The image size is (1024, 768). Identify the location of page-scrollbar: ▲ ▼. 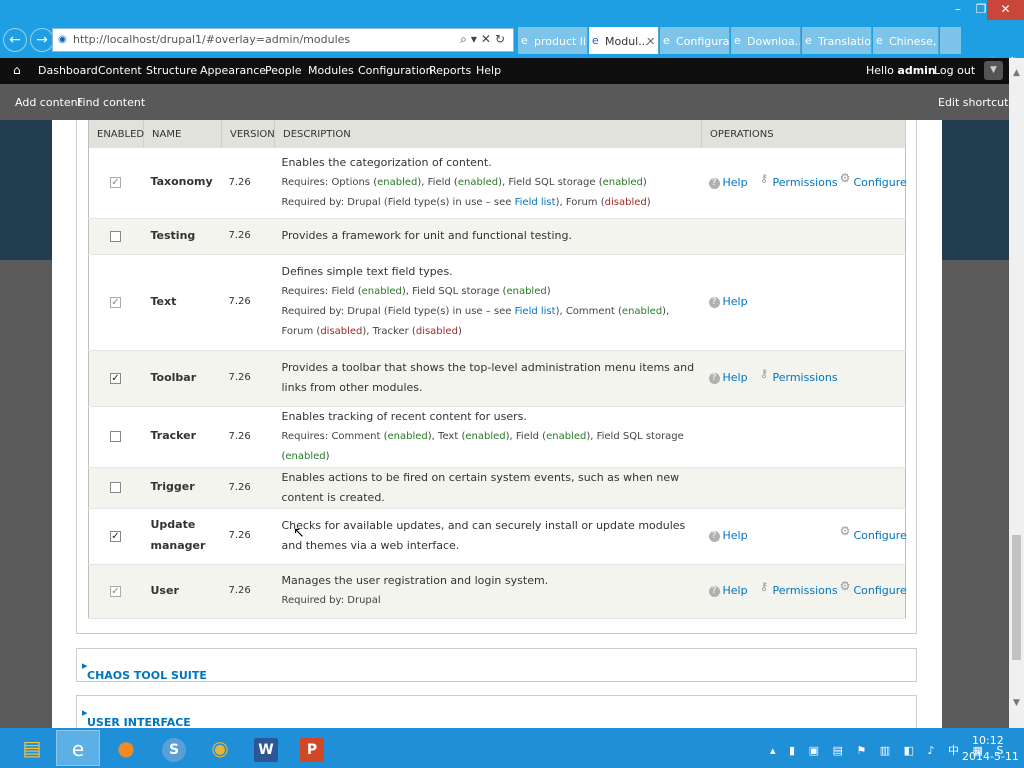
(1016, 393).